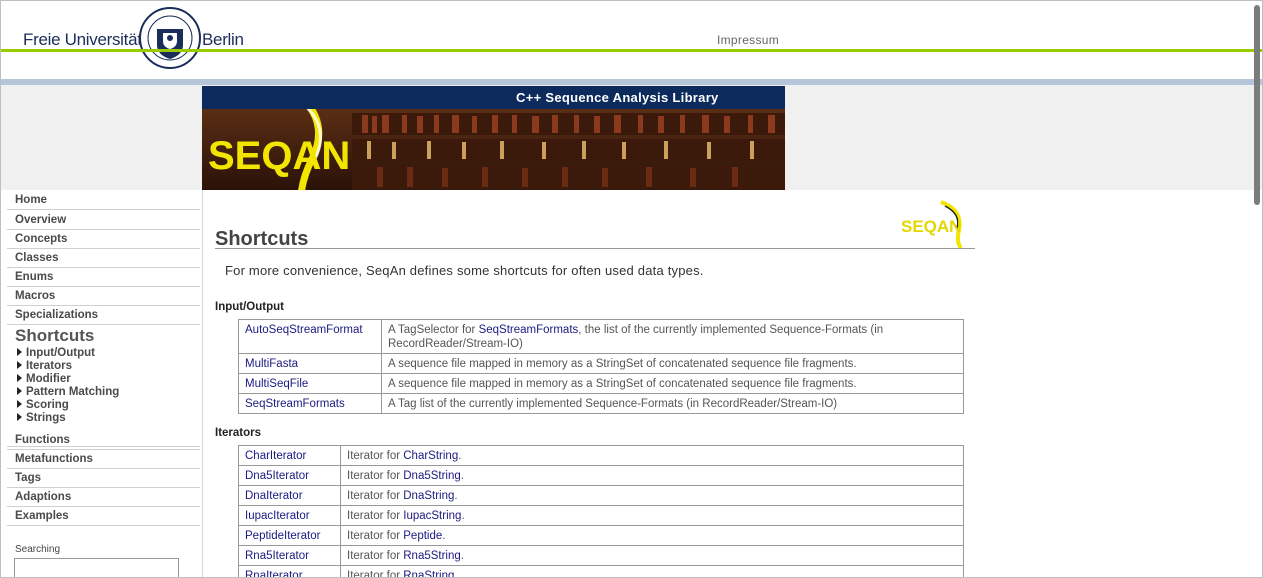  What do you see at coordinates (73, 392) in the screenshot?
I see `subnav-label: Pattern Matching` at bounding box center [73, 392].